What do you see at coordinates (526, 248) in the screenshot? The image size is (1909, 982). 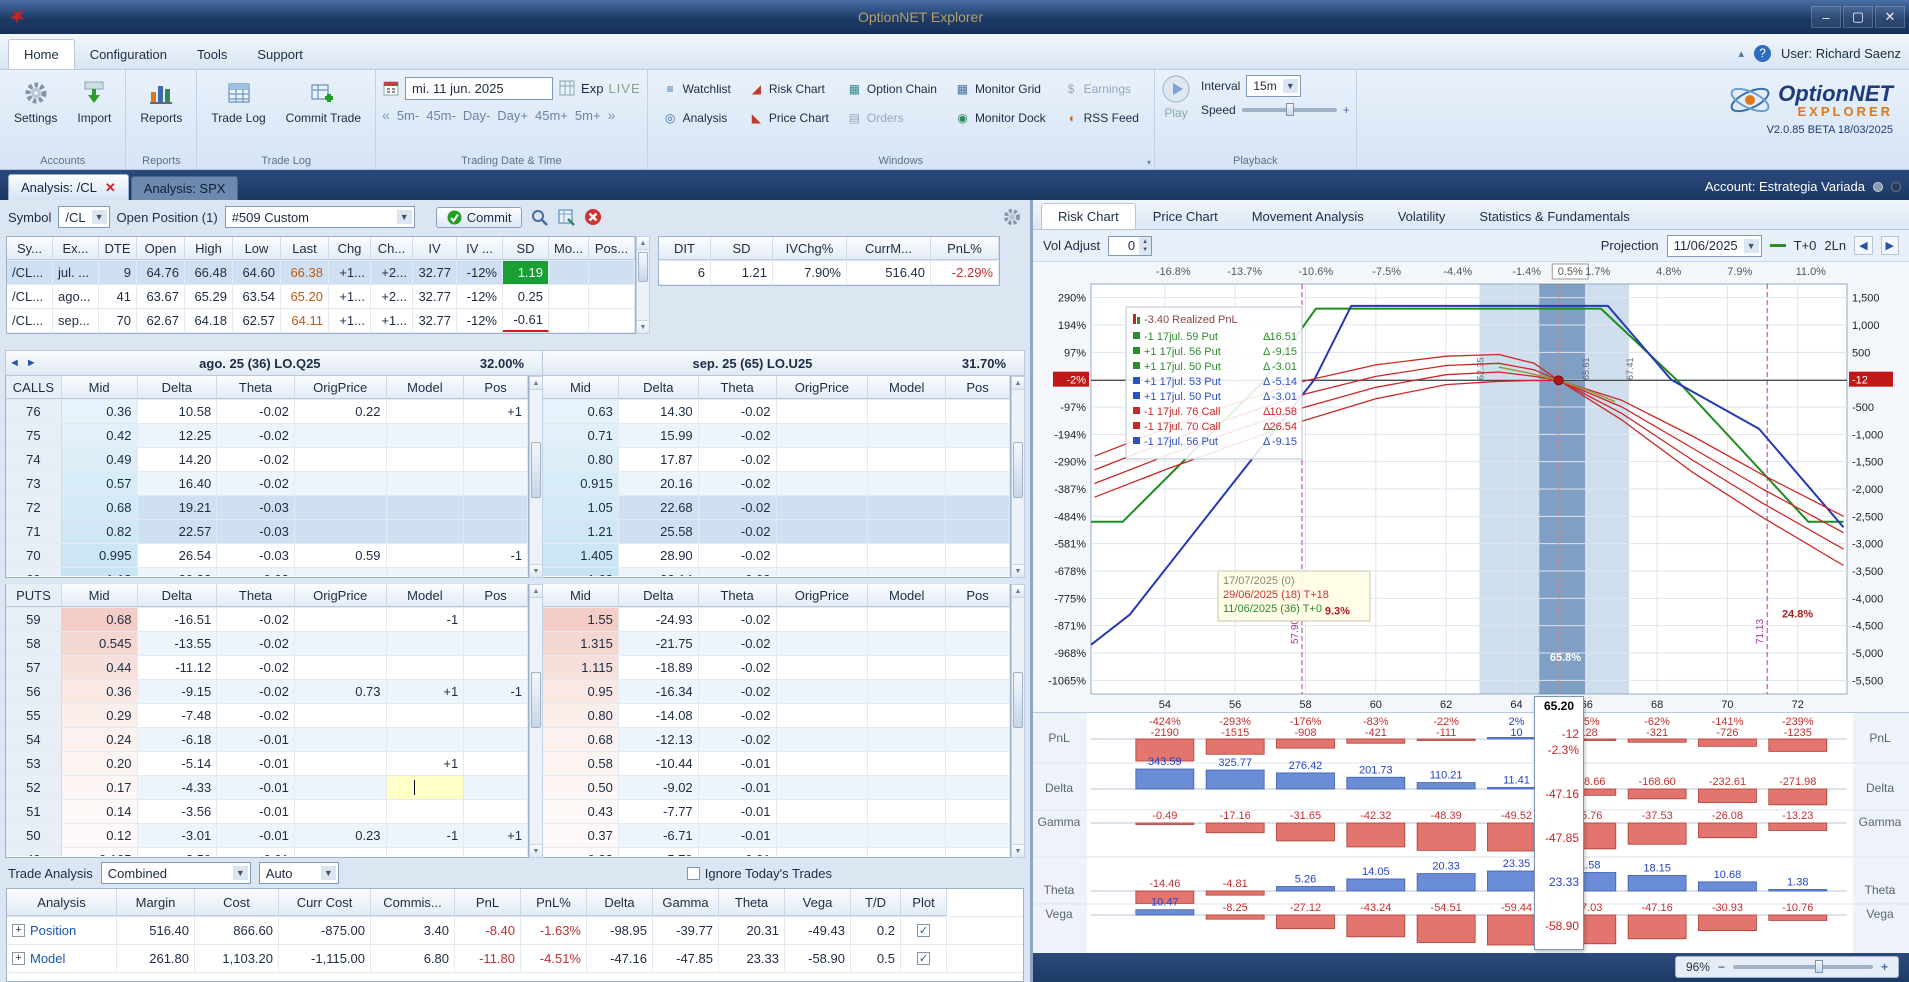 I see `column-header: SD` at bounding box center [526, 248].